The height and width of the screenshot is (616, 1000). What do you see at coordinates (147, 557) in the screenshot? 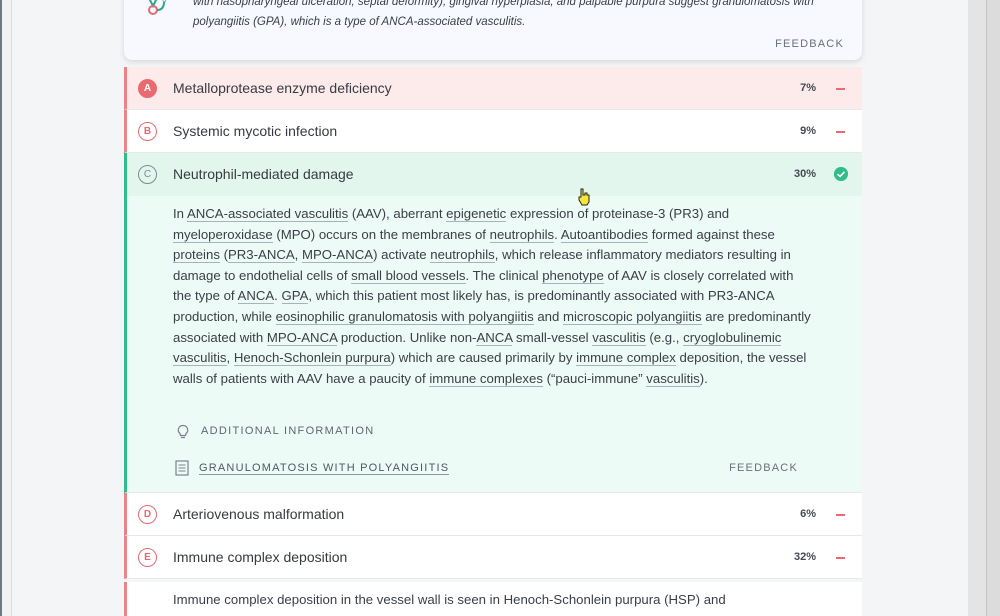
I see `choice-letter: E` at bounding box center [147, 557].